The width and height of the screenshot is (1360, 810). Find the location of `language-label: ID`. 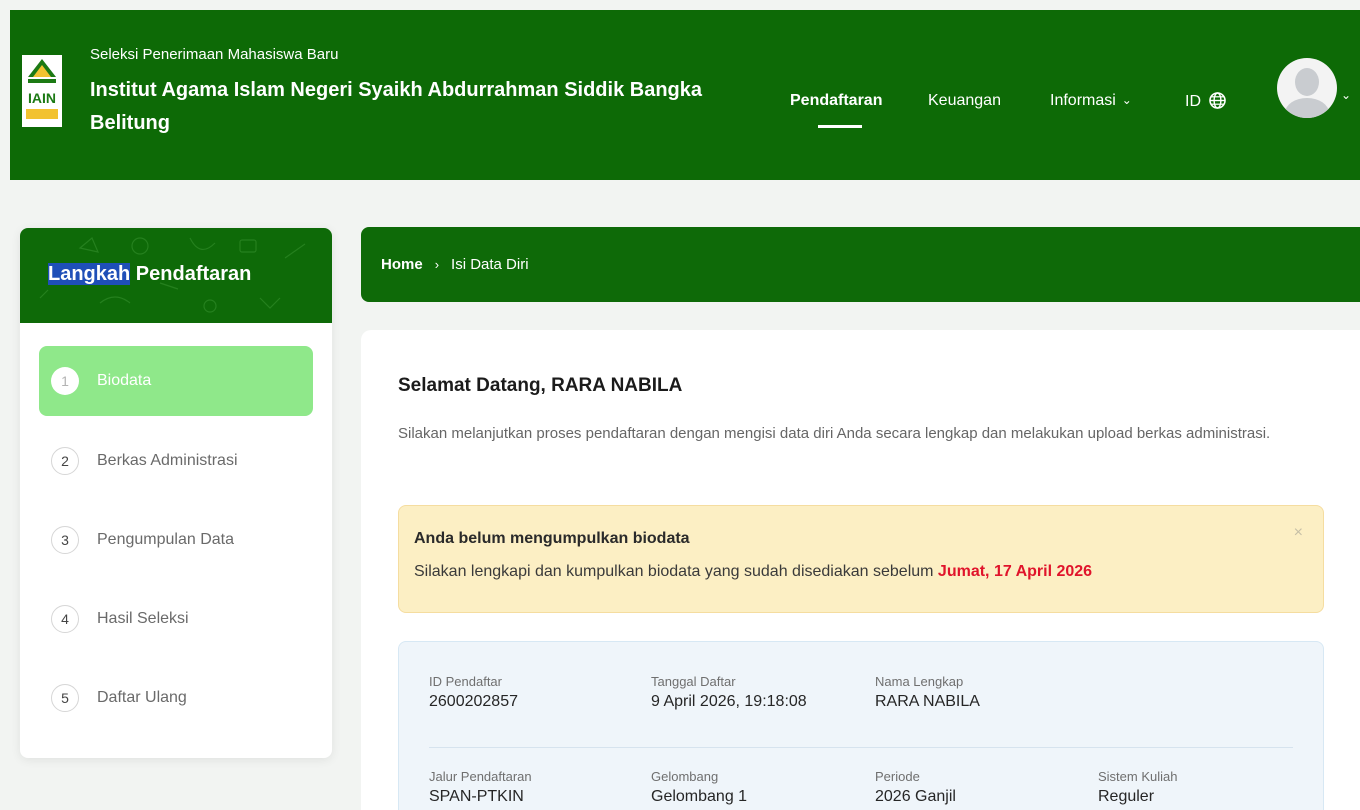

language-label: ID is located at coordinates (1193, 101).